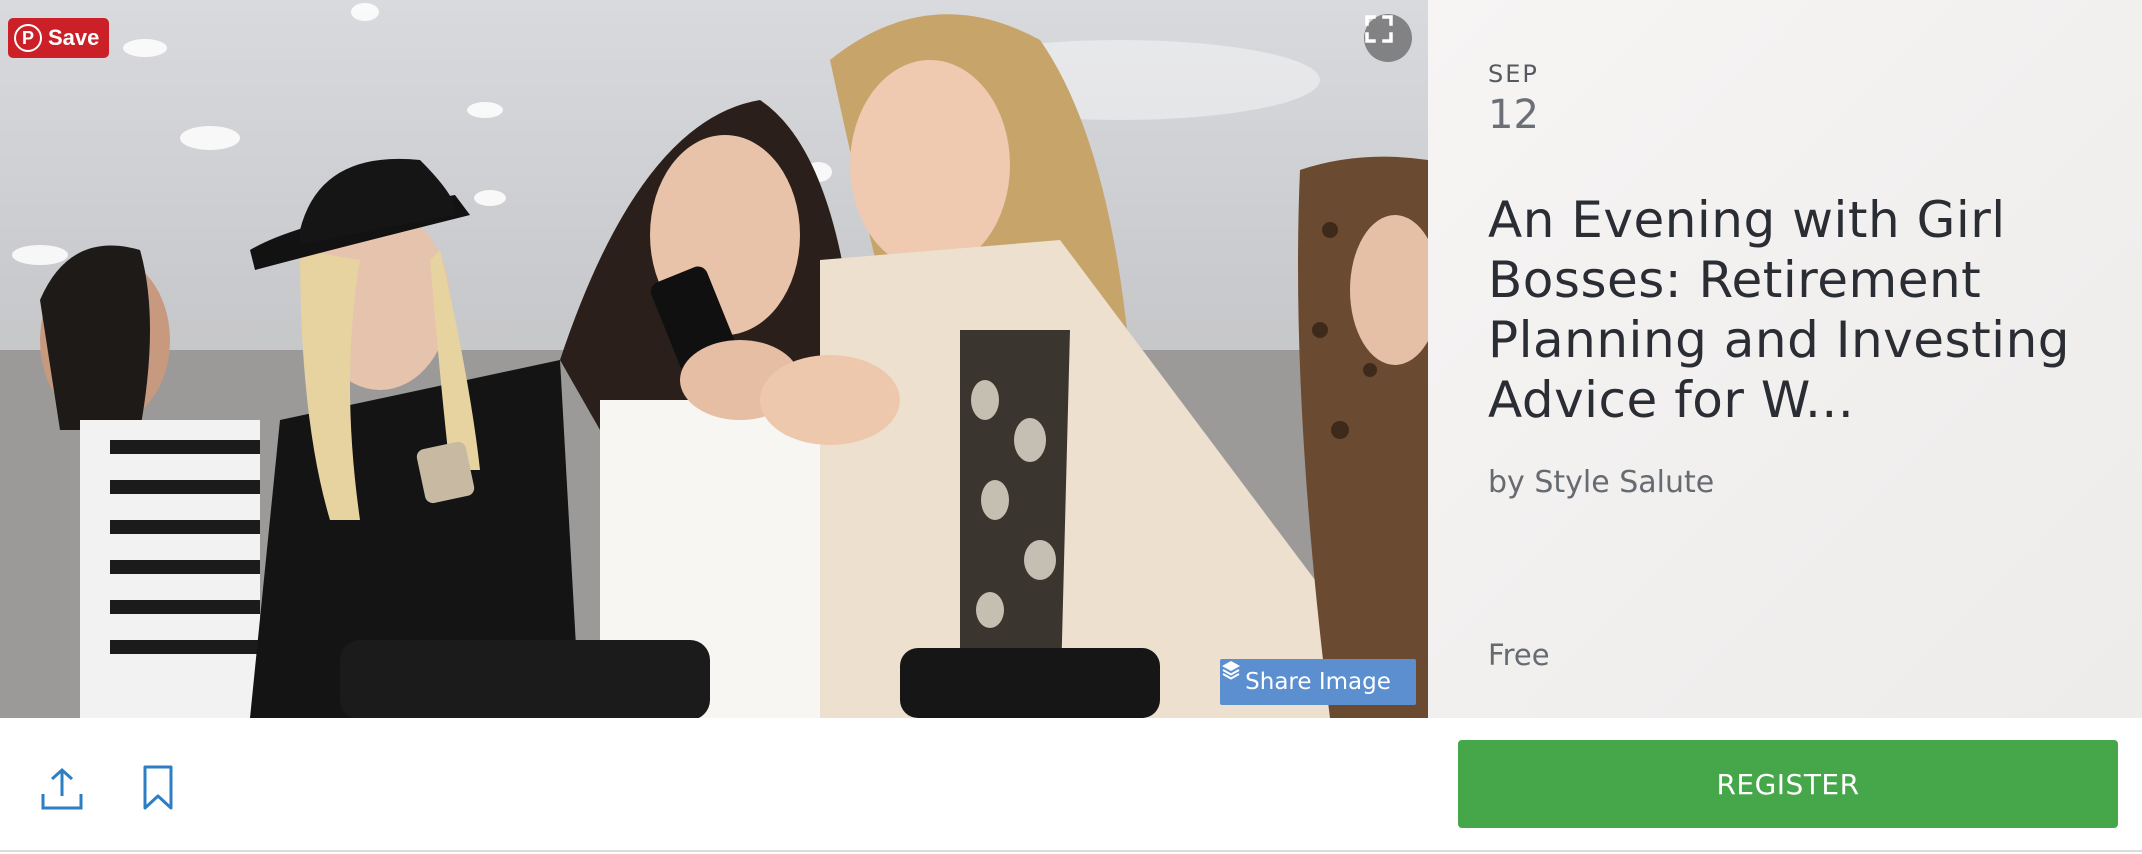 The height and width of the screenshot is (854, 2142). What do you see at coordinates (1379, 29) in the screenshot?
I see `expand-icon` at bounding box center [1379, 29].